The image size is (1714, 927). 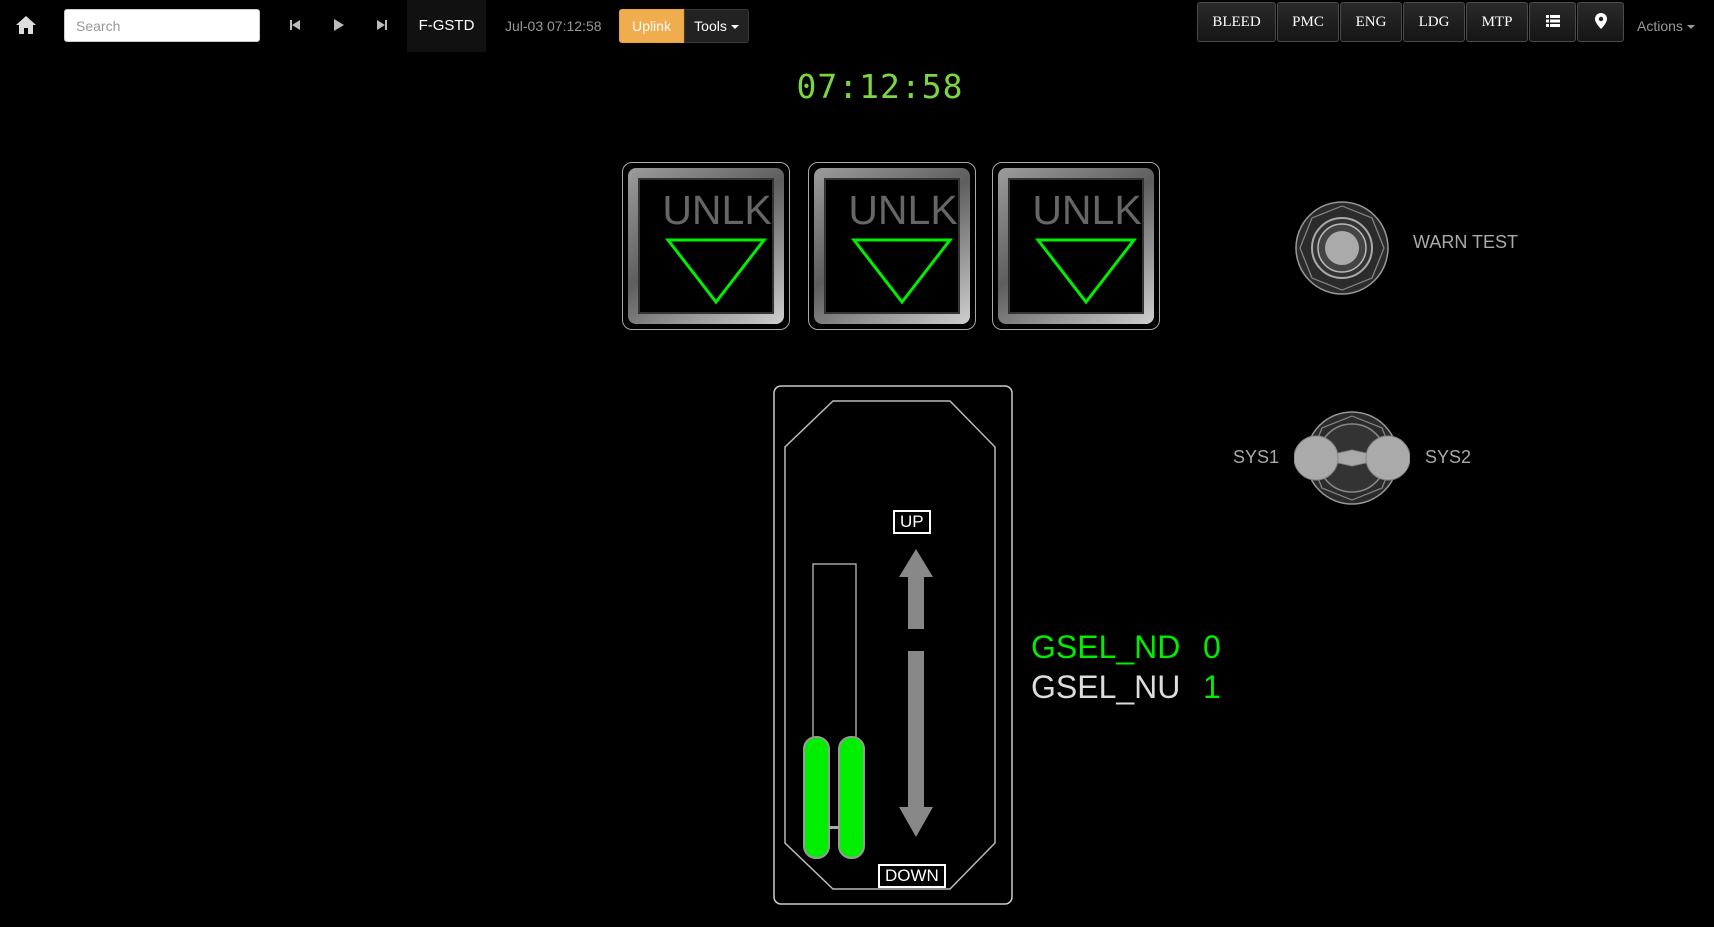 I want to click on map-view-button, so click(x=1600, y=22).